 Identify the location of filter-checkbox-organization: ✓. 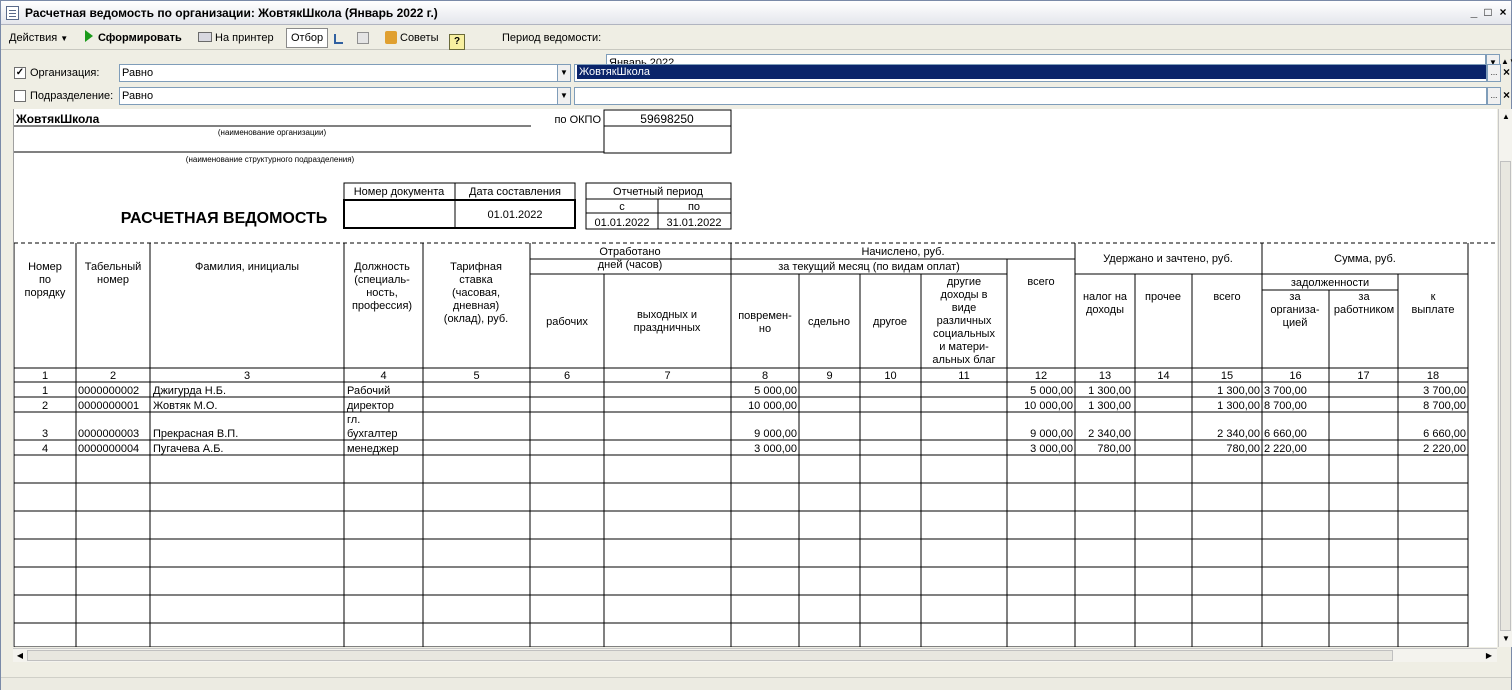
(20, 73).